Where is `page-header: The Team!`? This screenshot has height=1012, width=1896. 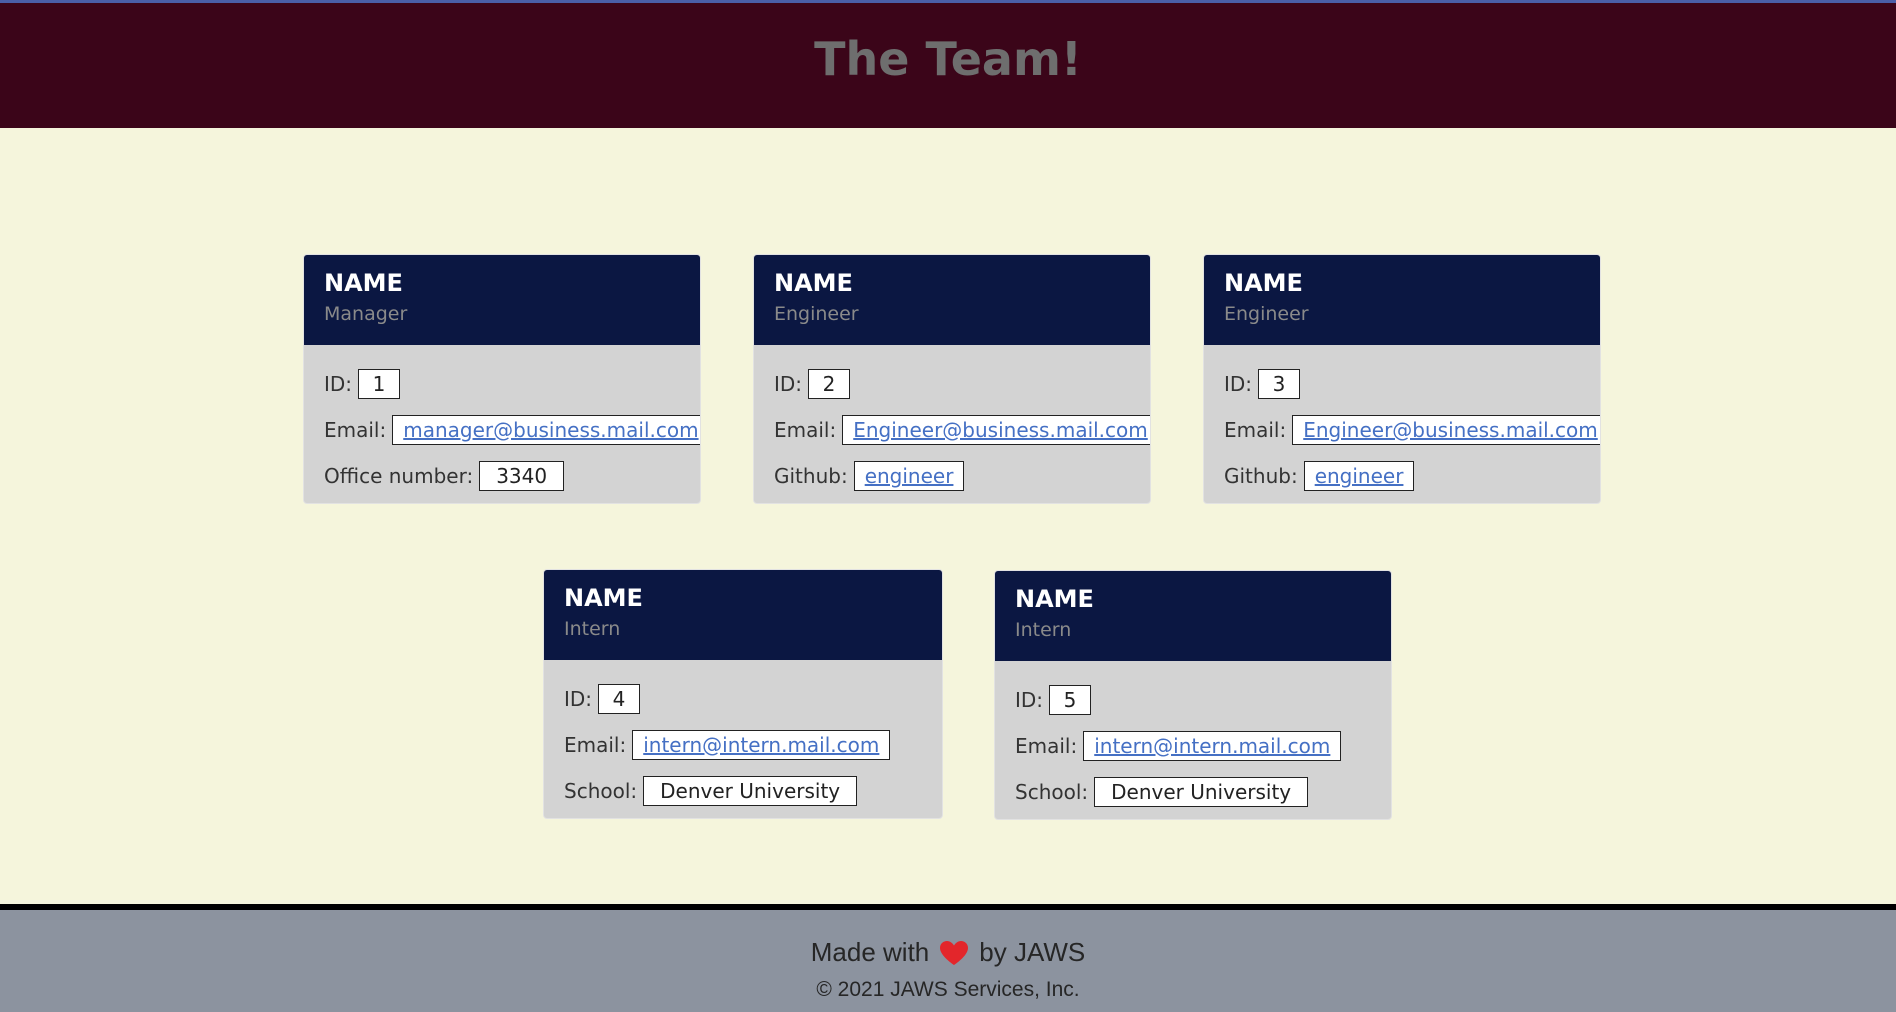 page-header: The Team! is located at coordinates (948, 64).